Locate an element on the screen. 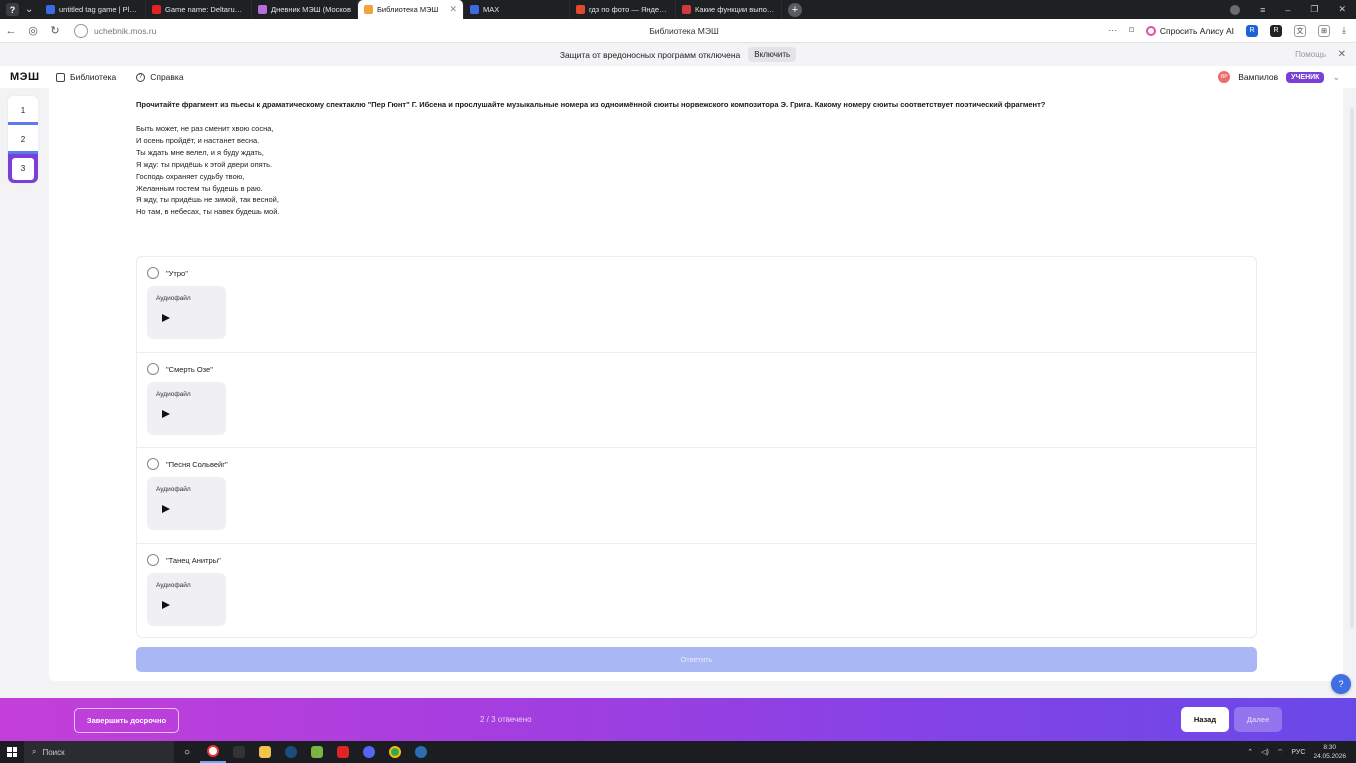  back-button: Назад is located at coordinates (1205, 719).